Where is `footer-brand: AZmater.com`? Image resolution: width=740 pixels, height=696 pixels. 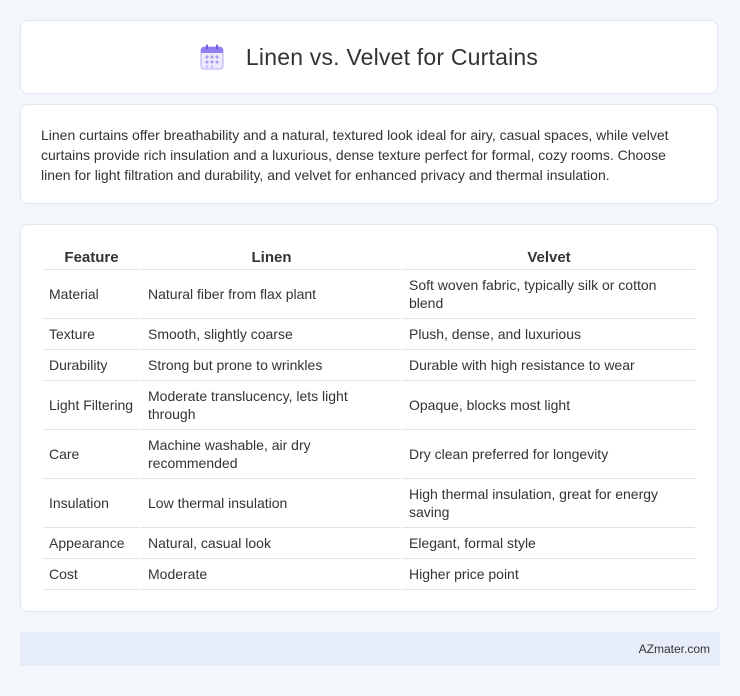
footer-brand: AZmater.com is located at coordinates (674, 649).